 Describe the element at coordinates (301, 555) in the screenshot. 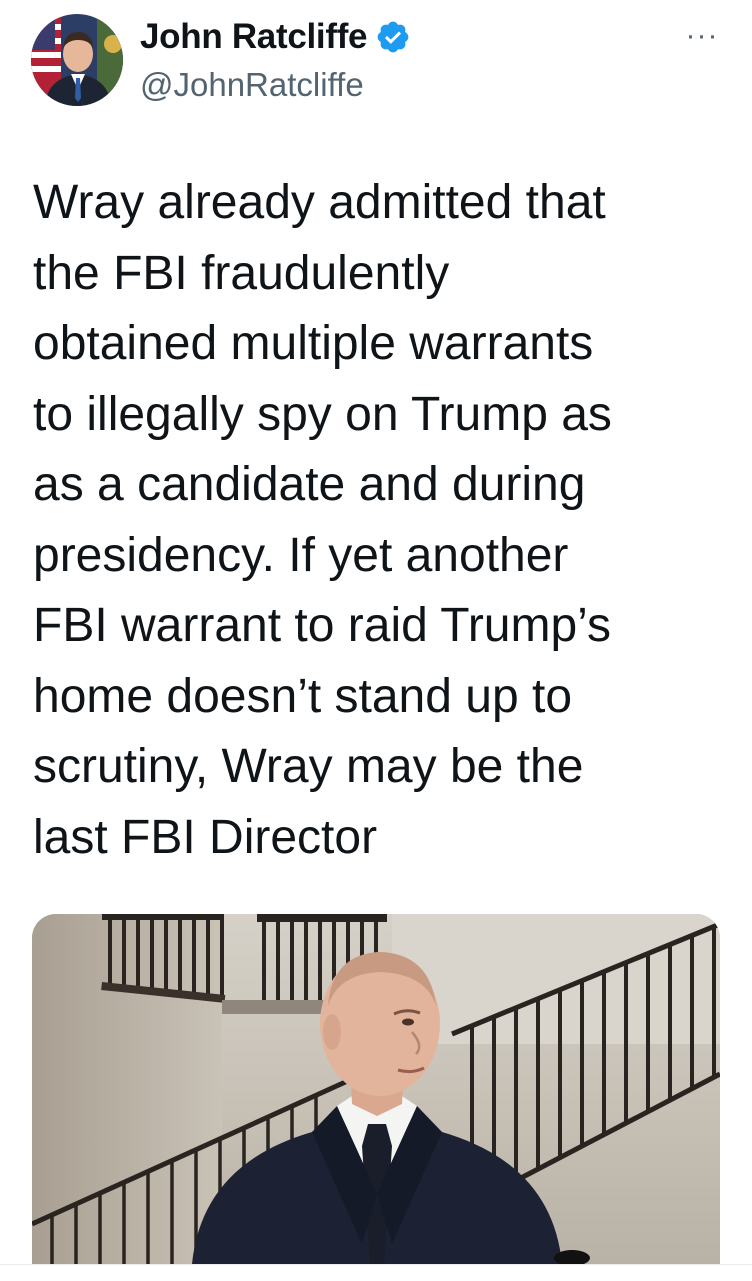

I see `tweet-text-line: presidency. If yet another` at that location.